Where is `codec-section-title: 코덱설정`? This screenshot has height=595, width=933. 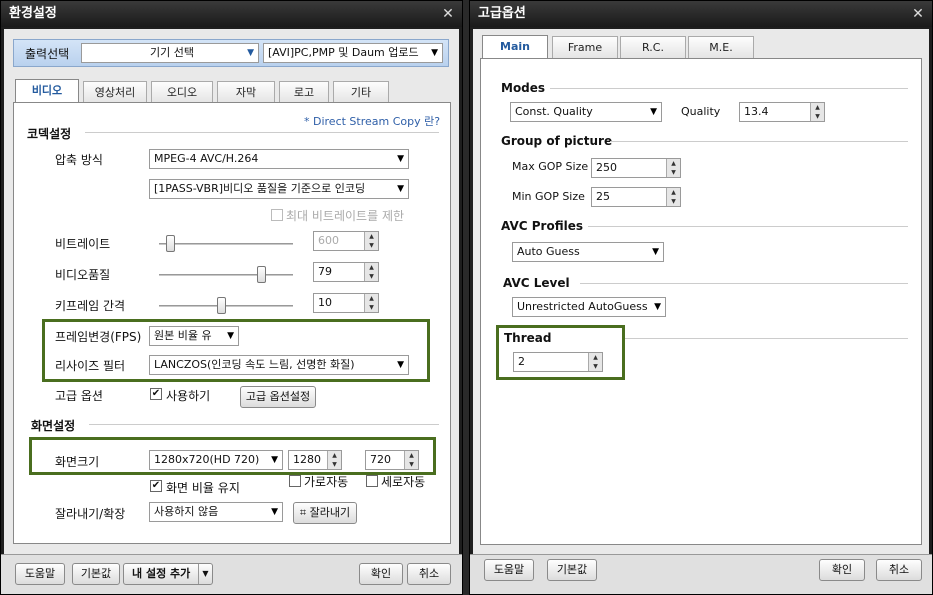 codec-section-title: 코덱설정 is located at coordinates (49, 134).